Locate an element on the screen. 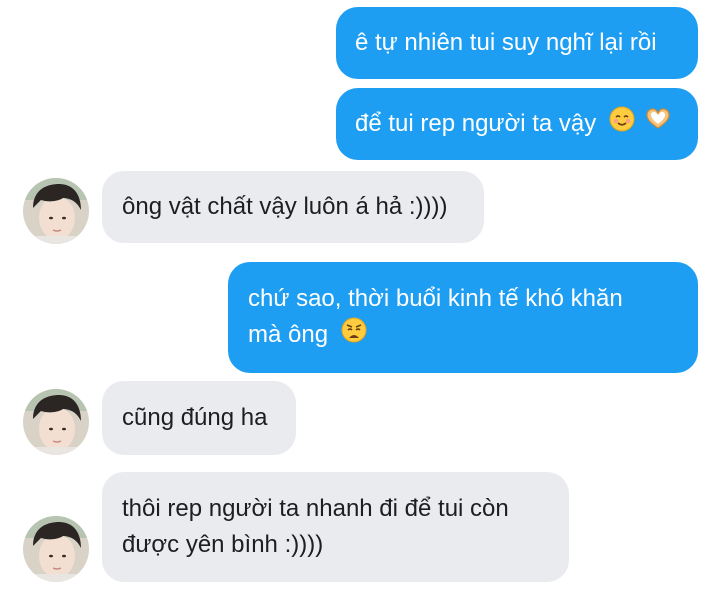 This screenshot has height=592, width=720. received-message: cũng đúng ha is located at coordinates (199, 418).